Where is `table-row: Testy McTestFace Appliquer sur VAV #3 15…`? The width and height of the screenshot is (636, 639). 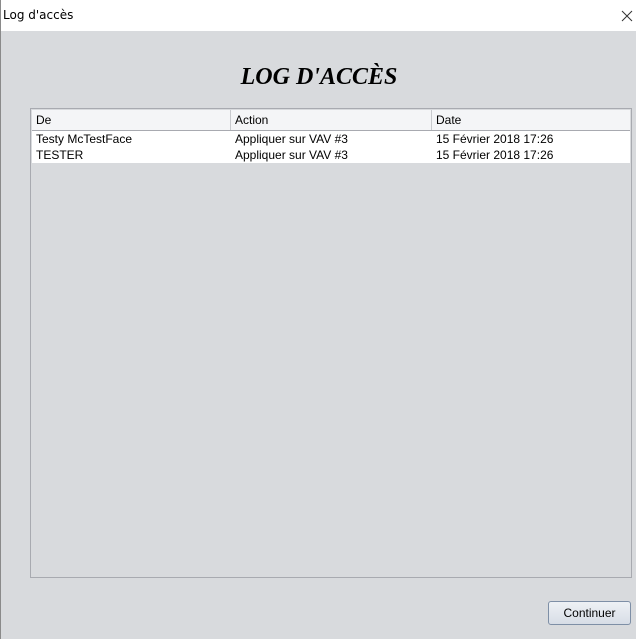
table-row: Testy McTestFace Appliquer sur VAV #3 15… is located at coordinates (331, 139).